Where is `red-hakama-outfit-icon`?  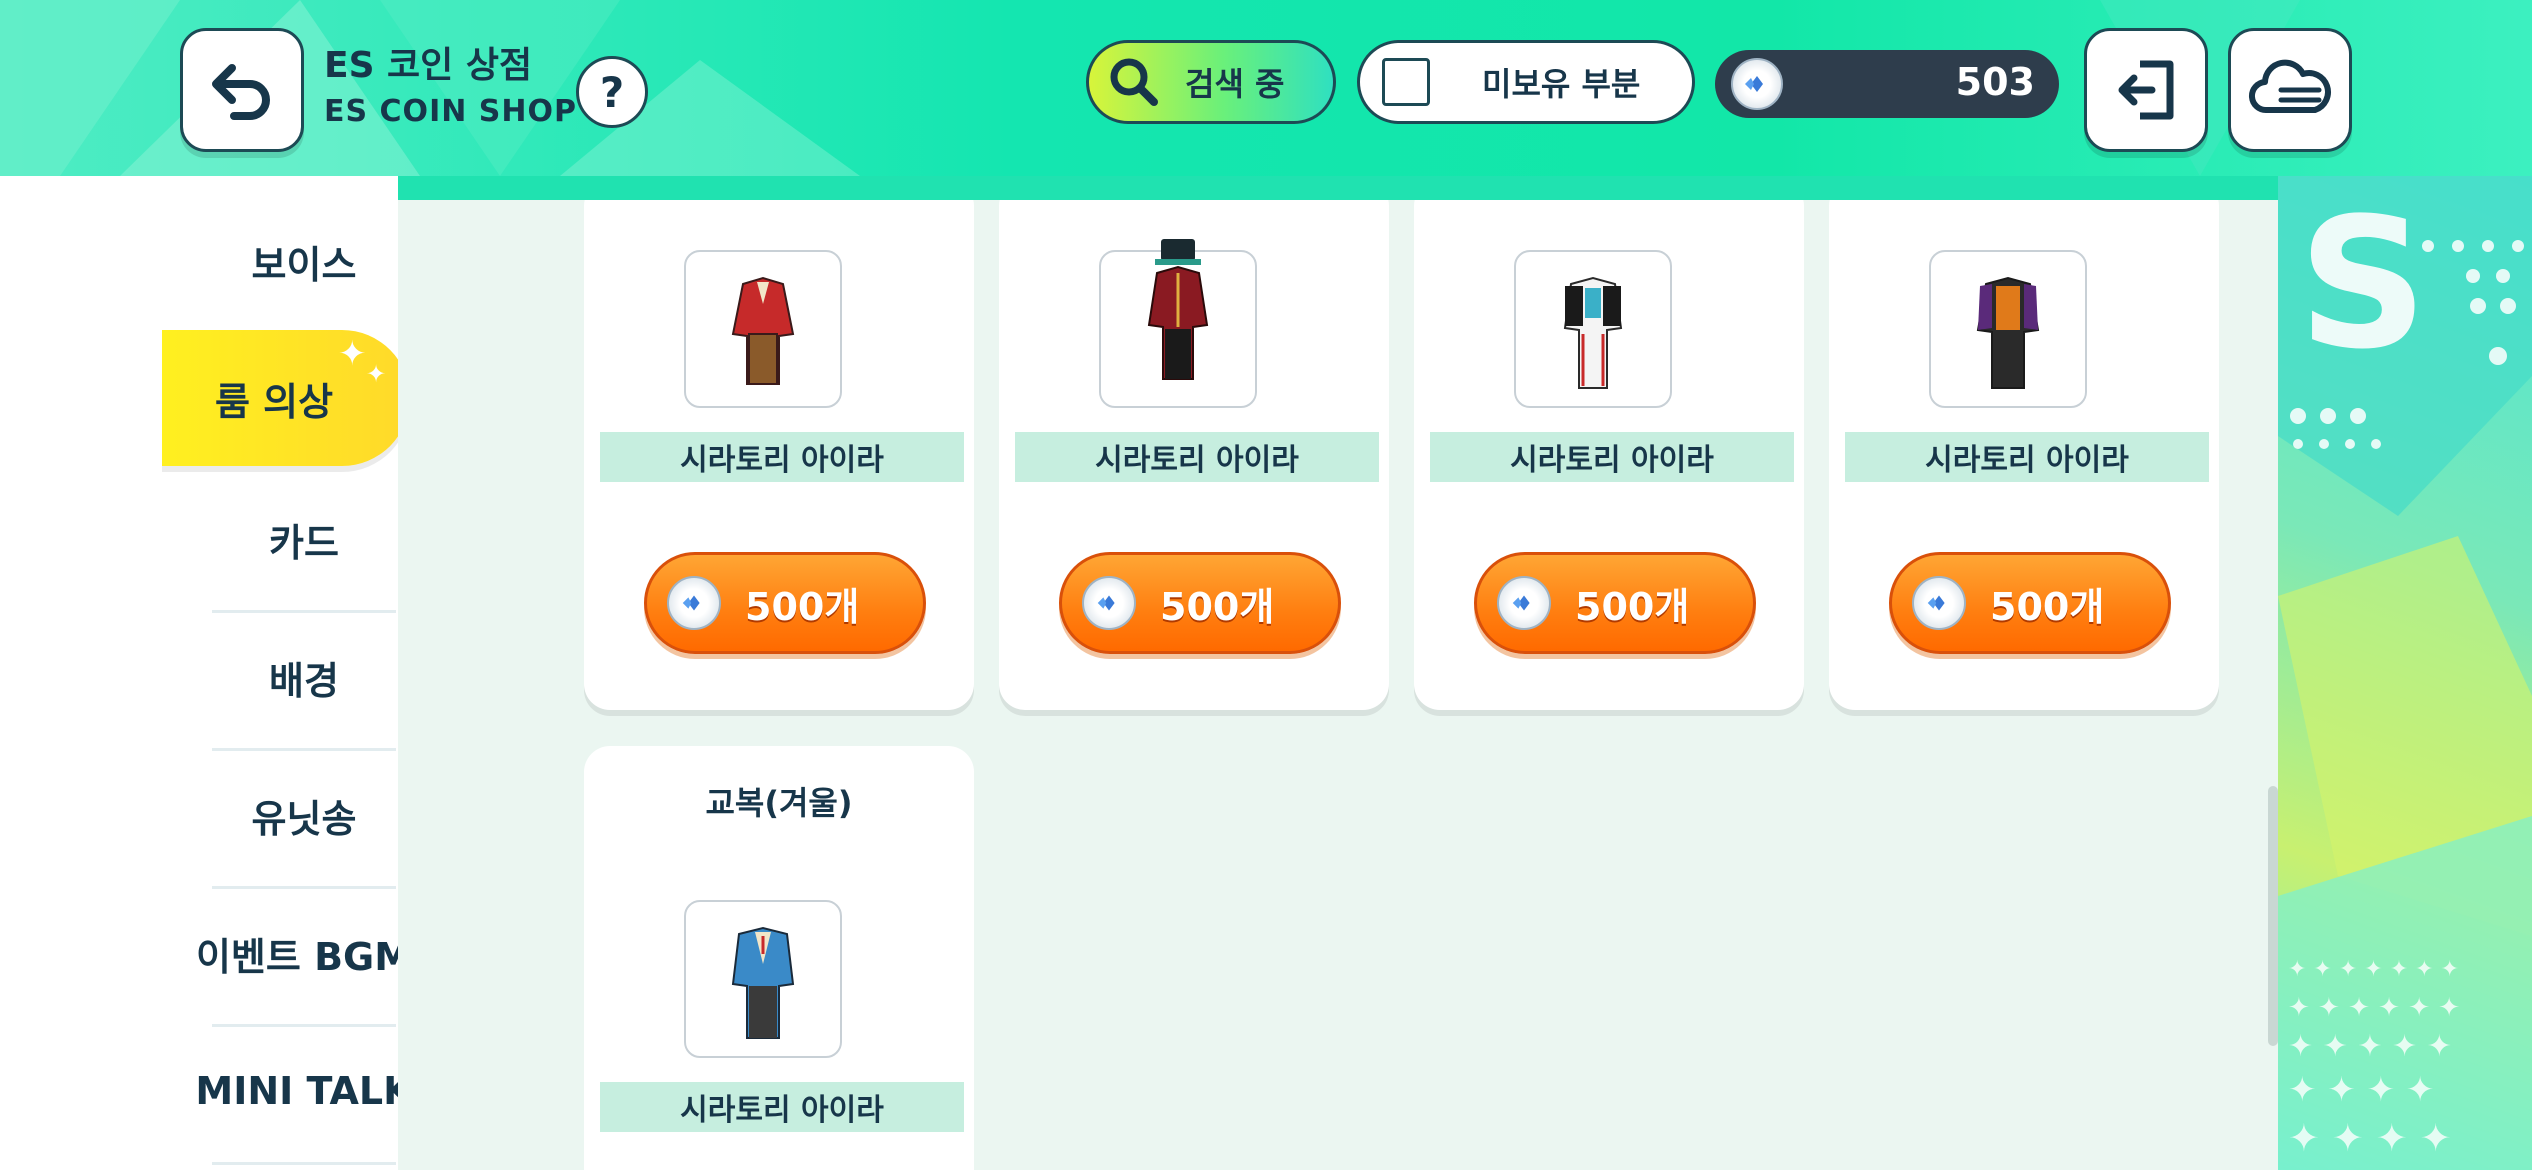
red-hakama-outfit-icon is located at coordinates (763, 330).